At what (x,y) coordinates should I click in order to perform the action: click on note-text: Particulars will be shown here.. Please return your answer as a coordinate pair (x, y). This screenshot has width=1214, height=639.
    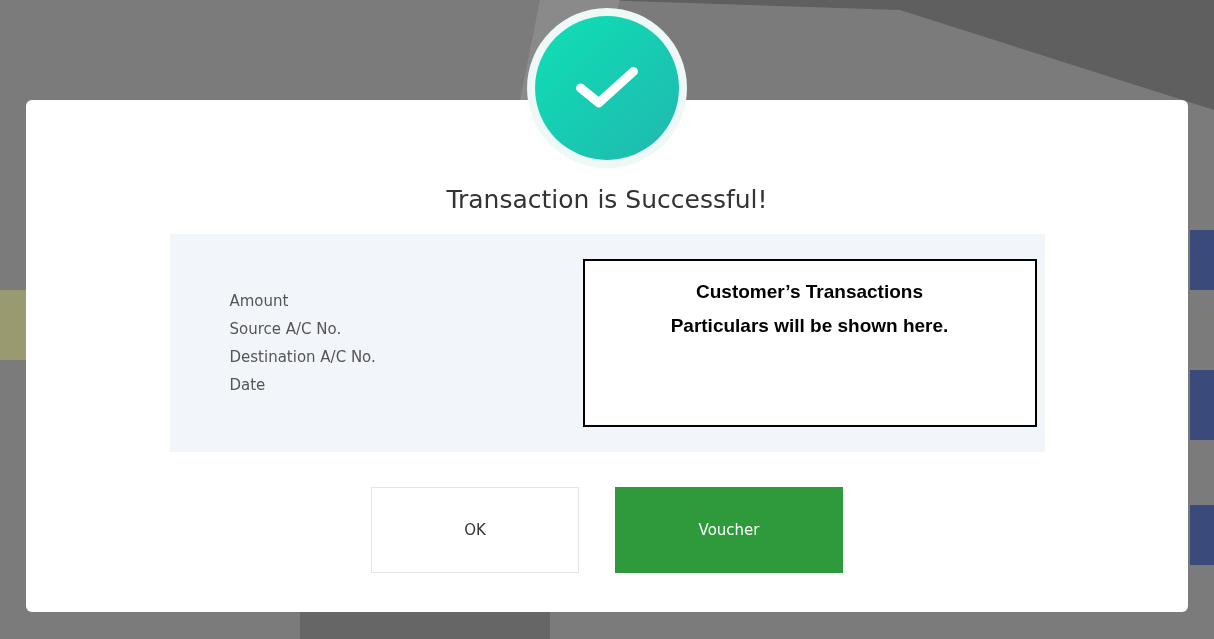
    Looking at the image, I should click on (809, 326).